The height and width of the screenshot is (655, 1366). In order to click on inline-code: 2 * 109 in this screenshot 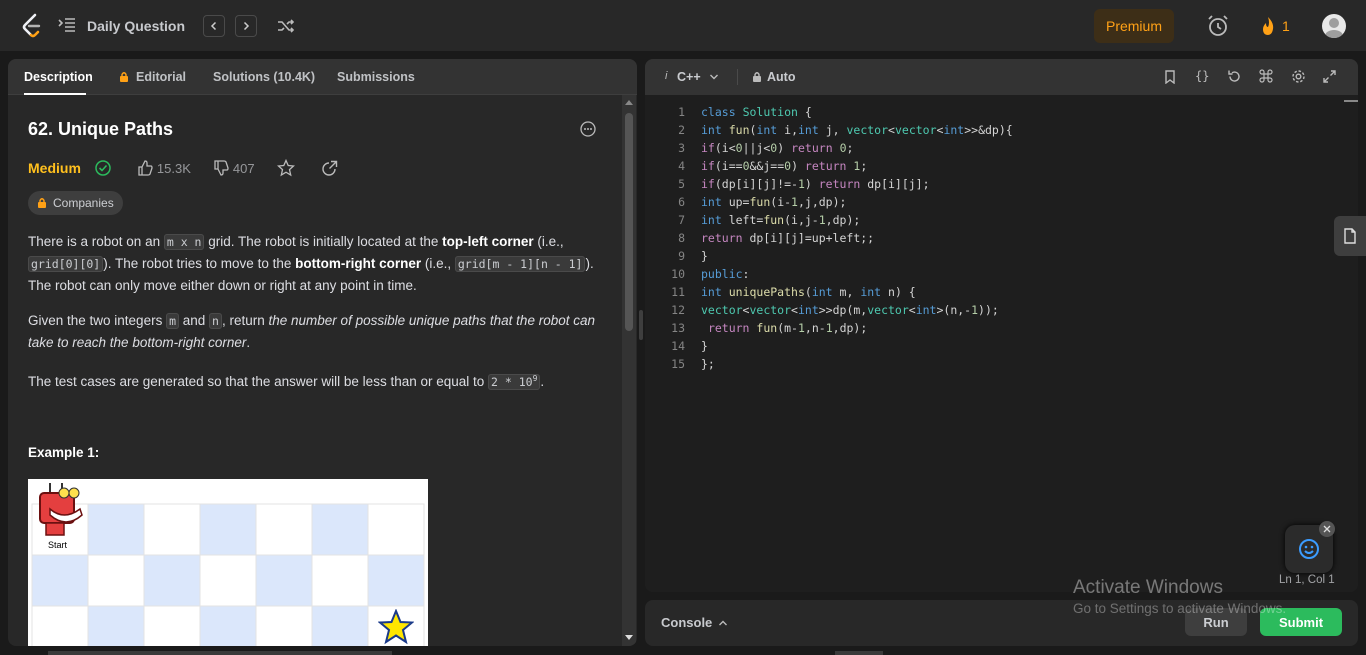, I will do `click(514, 381)`.